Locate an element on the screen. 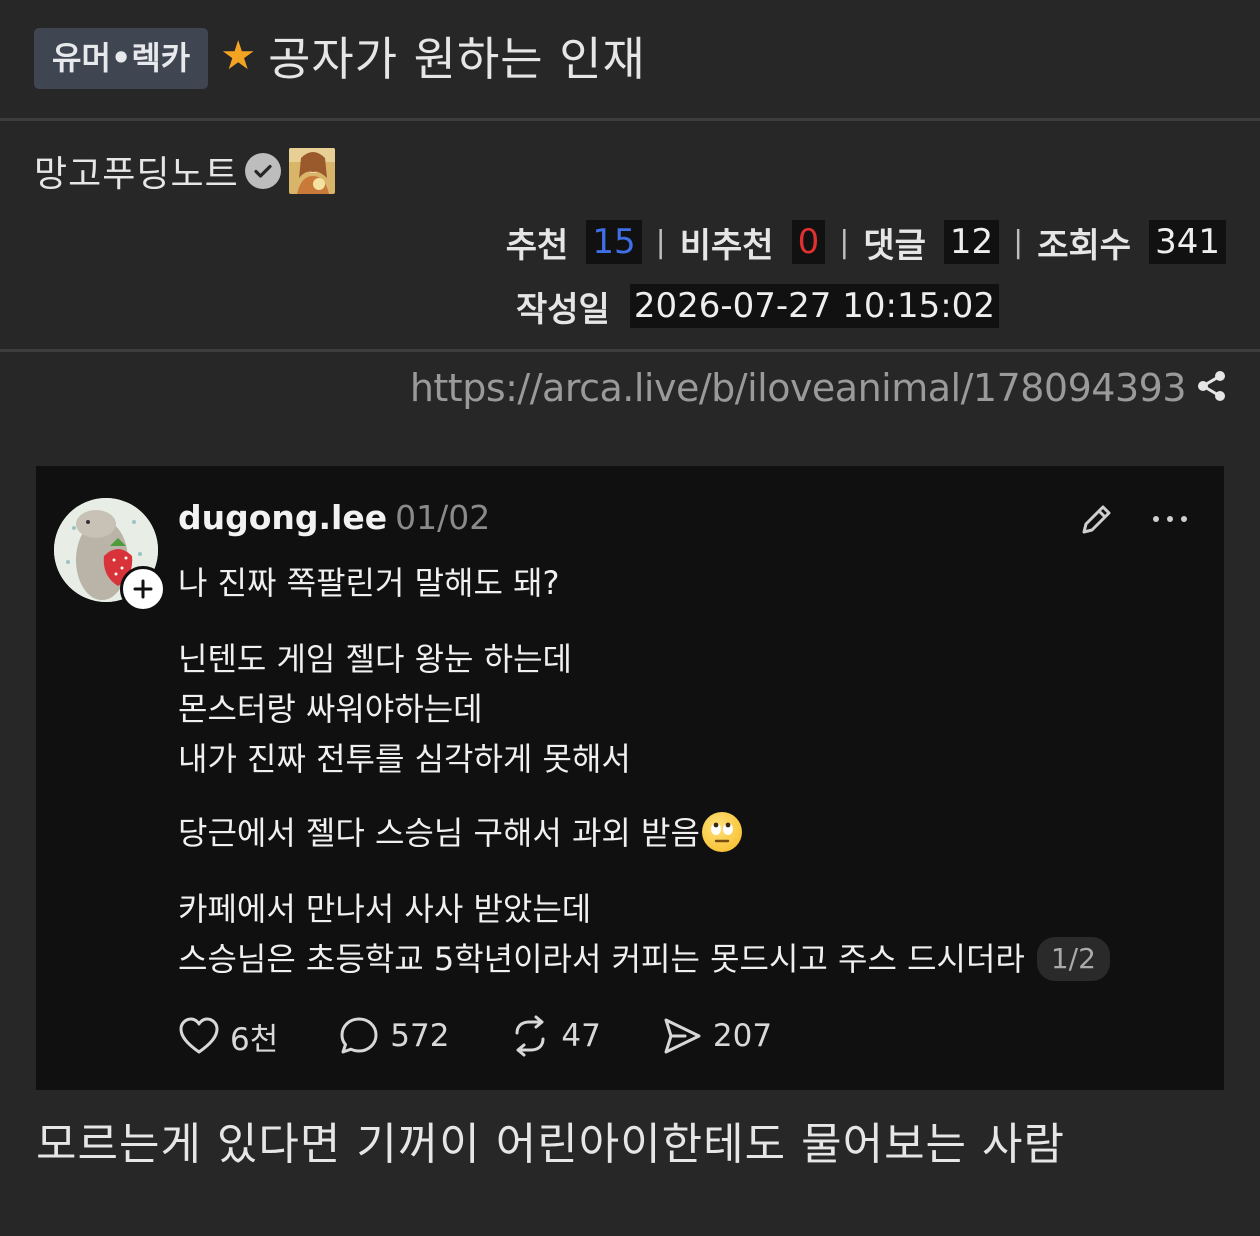 This screenshot has height=1236, width=1260. heart-icon is located at coordinates (199, 1035).